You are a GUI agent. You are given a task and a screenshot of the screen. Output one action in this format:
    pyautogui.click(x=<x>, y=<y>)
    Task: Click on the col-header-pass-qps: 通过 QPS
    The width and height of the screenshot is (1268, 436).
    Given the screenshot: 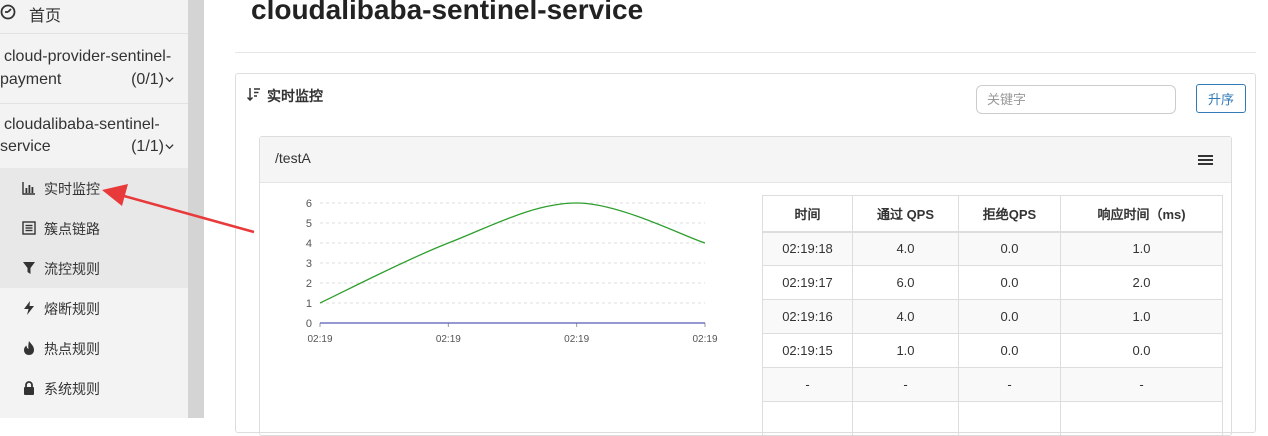 What is the action you would take?
    pyautogui.click(x=905, y=214)
    